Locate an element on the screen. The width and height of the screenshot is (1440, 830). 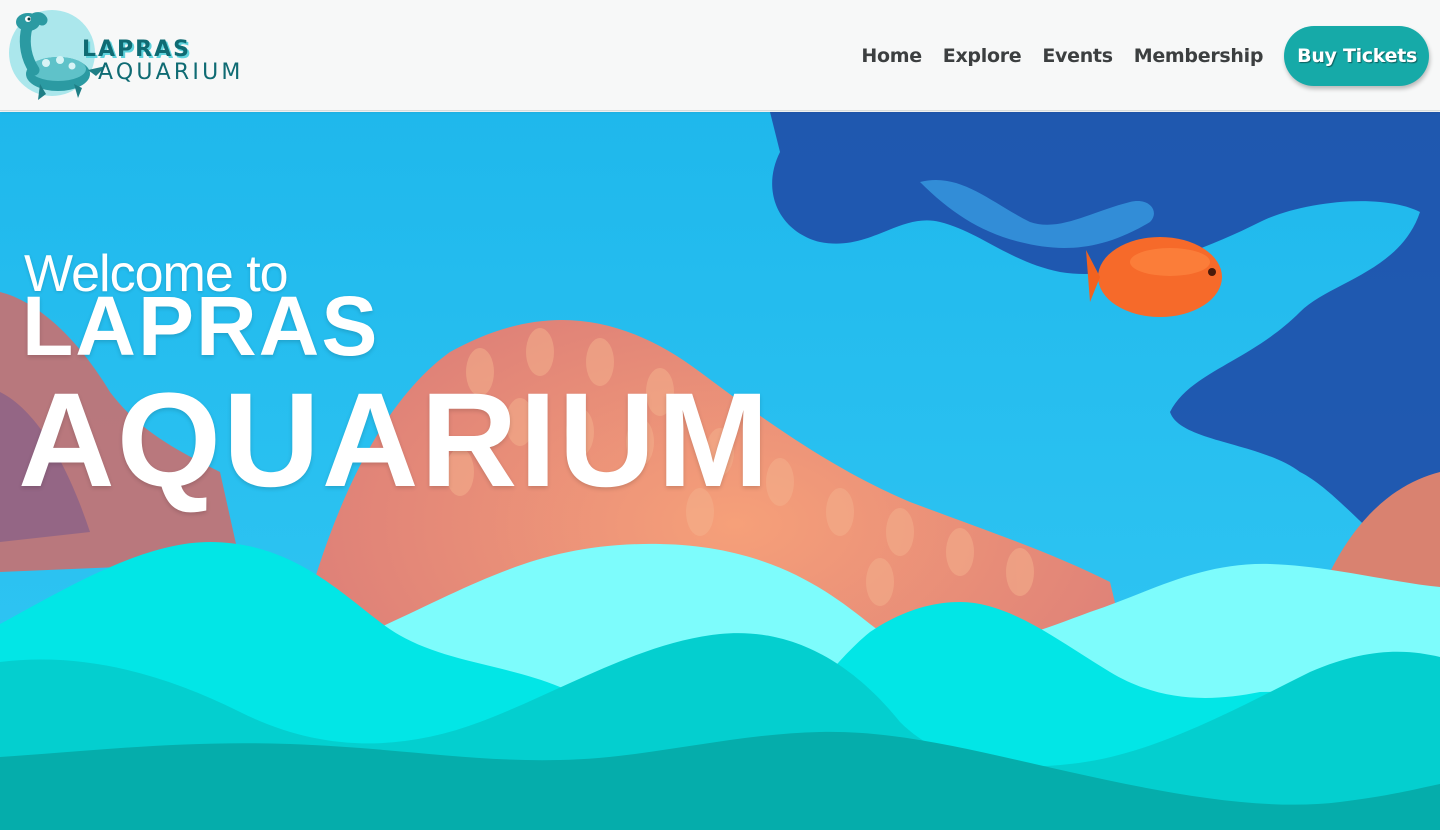
nav-explore: Explore is located at coordinates (982, 56).